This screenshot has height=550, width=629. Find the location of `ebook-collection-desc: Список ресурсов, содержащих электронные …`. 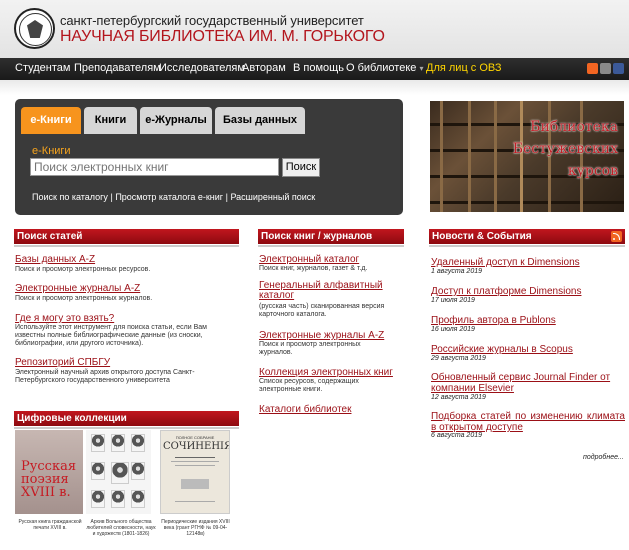

ebook-collection-desc: Список ресурсов, содержащих электронные … is located at coordinates (309, 385).